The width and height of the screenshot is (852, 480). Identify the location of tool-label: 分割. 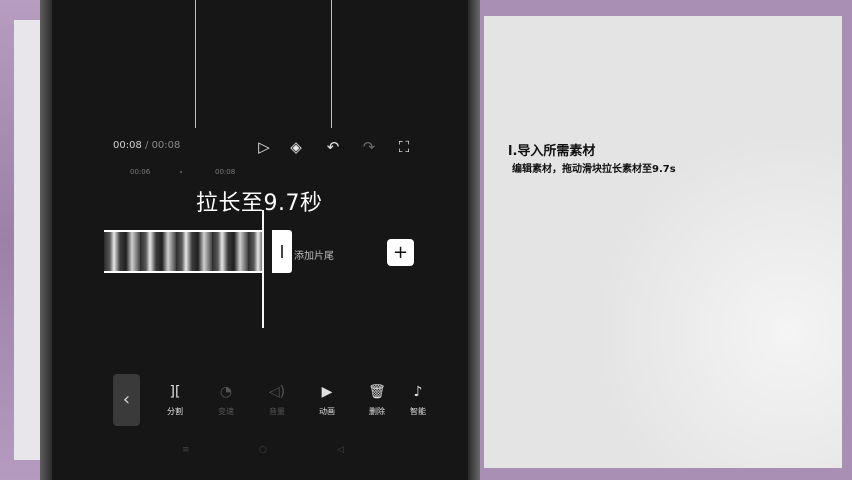
(175, 411).